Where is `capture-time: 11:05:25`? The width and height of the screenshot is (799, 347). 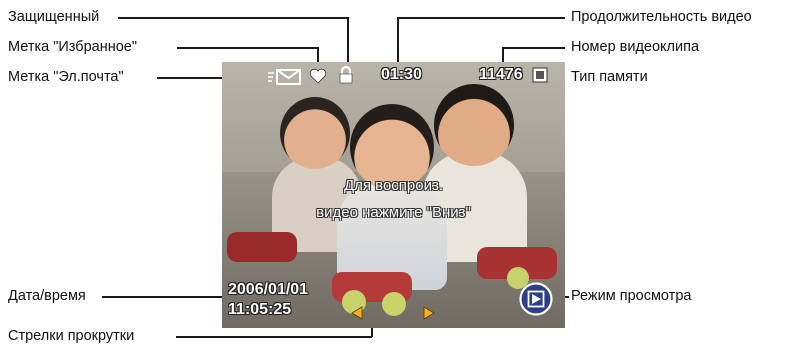
capture-time: 11:05:25 is located at coordinates (260, 309).